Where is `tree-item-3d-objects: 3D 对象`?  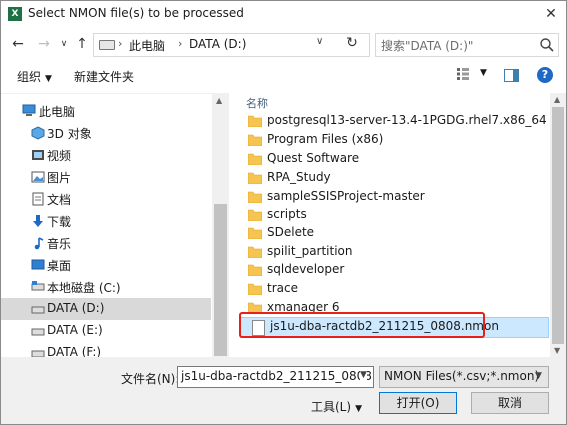 tree-item-3d-objects: 3D 对象 is located at coordinates (106, 133).